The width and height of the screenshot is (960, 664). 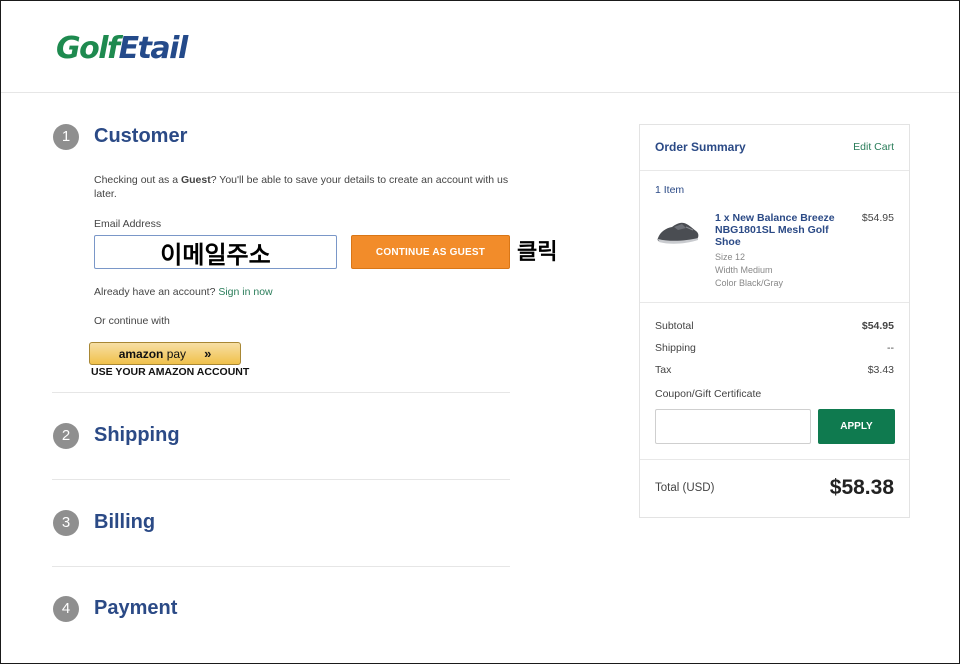 I want to click on step-4-number: 4, so click(x=66, y=609).